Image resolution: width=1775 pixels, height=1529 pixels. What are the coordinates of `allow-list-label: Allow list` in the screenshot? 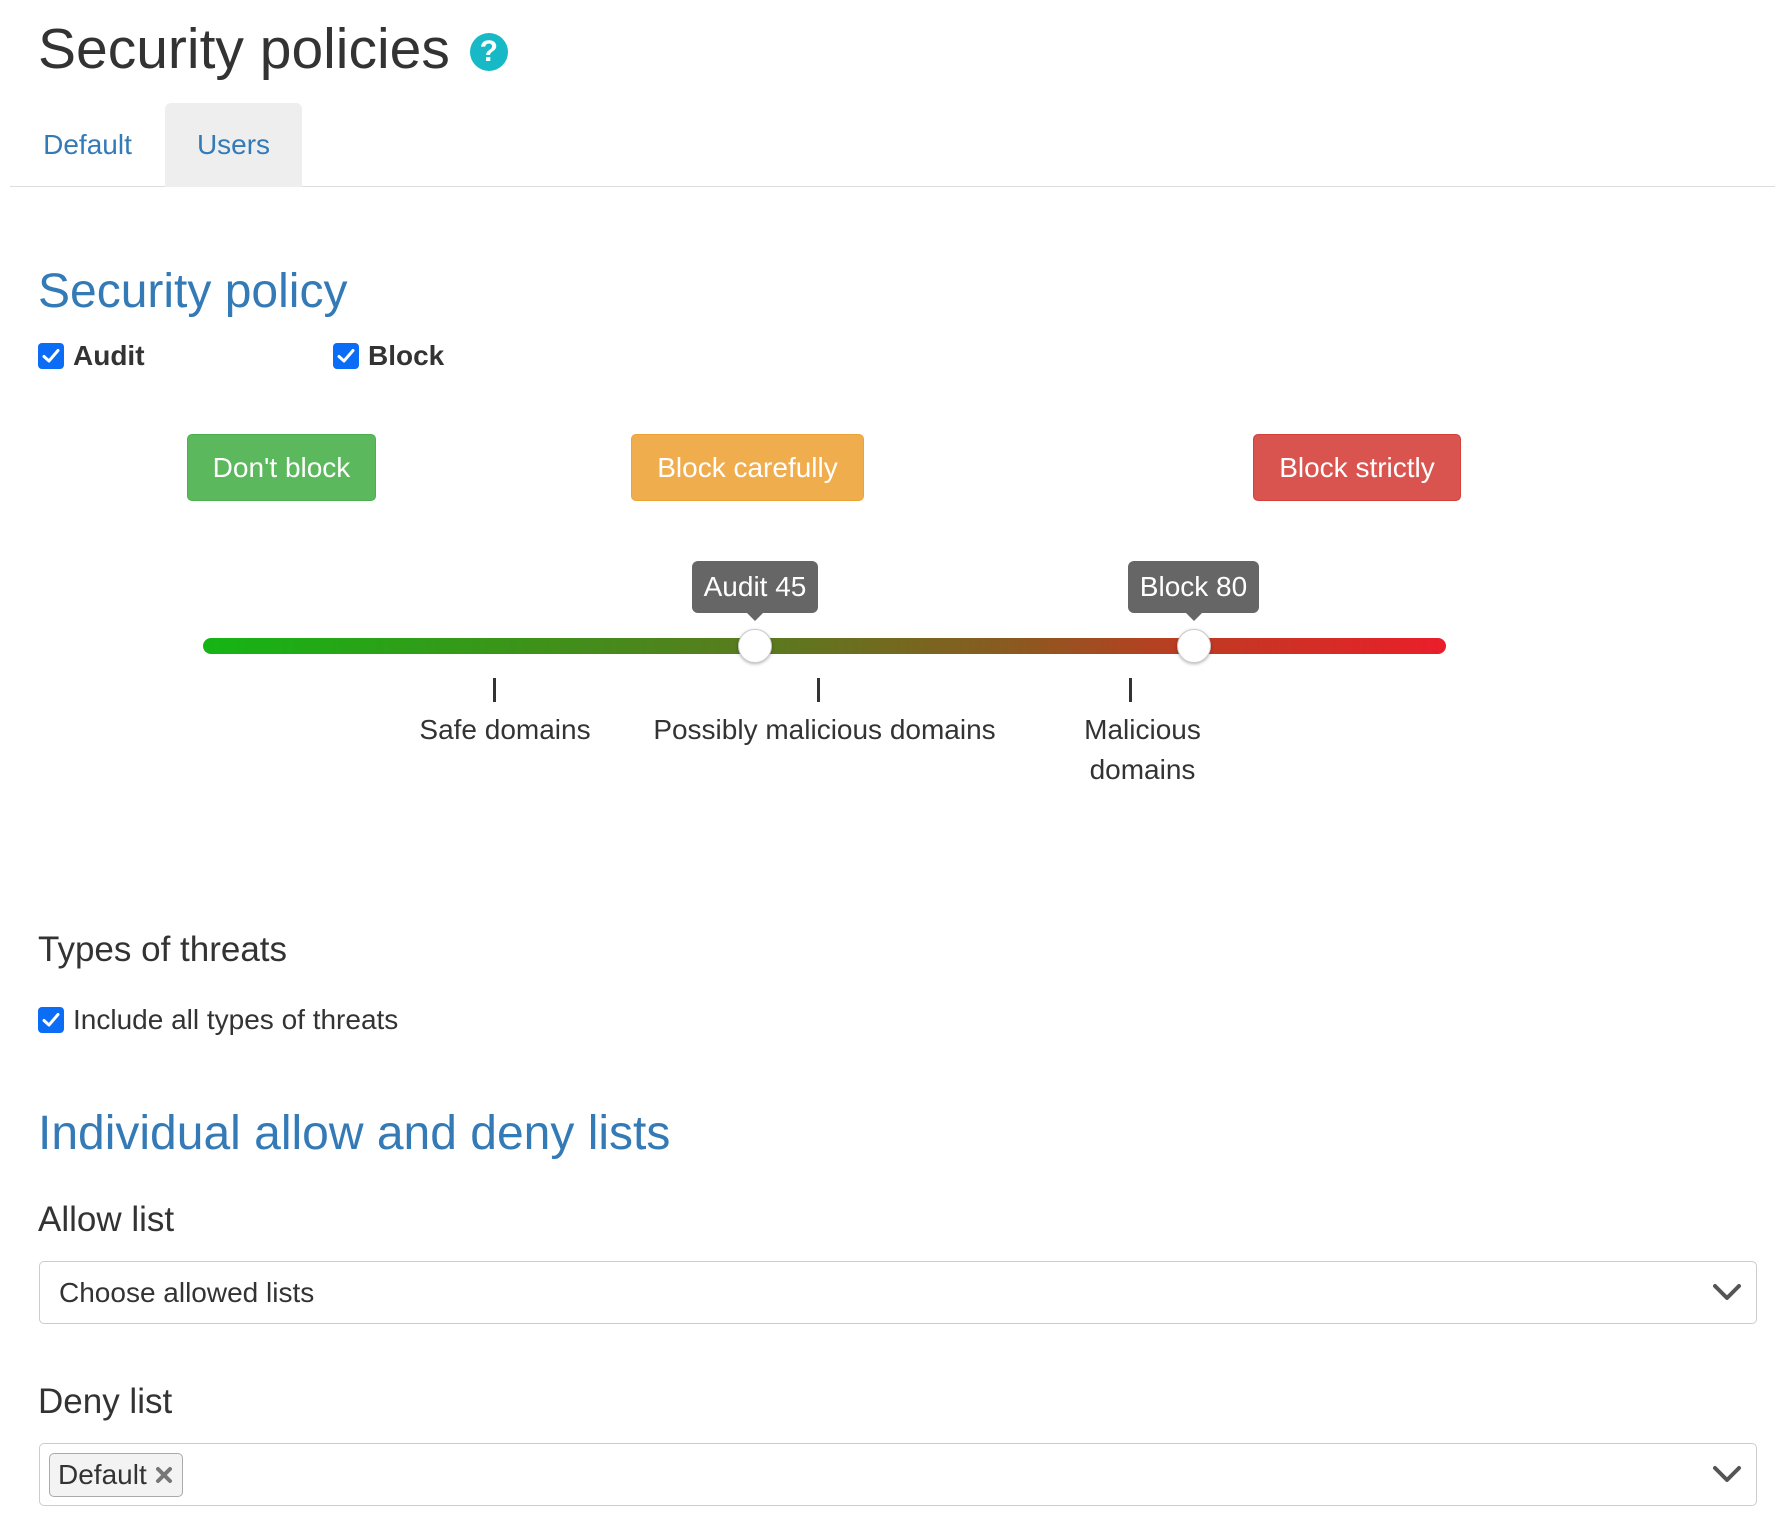 It's located at (106, 1219).